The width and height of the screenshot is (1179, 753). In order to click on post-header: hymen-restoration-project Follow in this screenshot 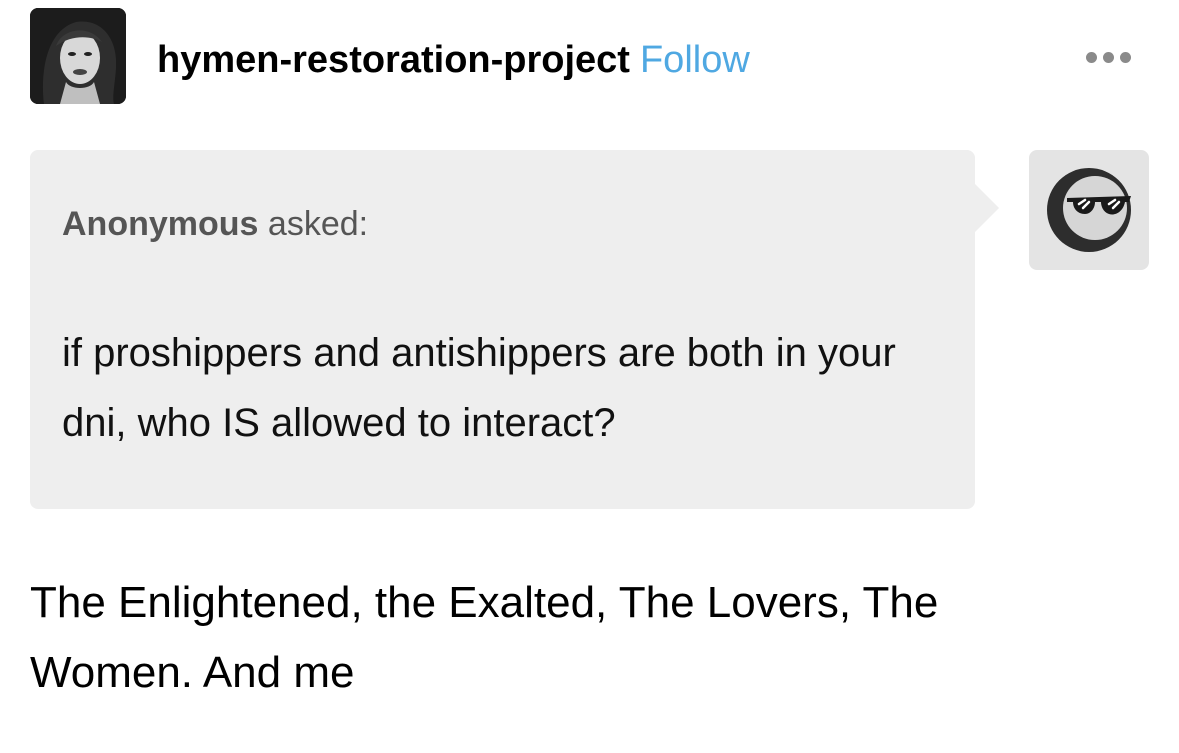, I will do `click(589, 56)`.